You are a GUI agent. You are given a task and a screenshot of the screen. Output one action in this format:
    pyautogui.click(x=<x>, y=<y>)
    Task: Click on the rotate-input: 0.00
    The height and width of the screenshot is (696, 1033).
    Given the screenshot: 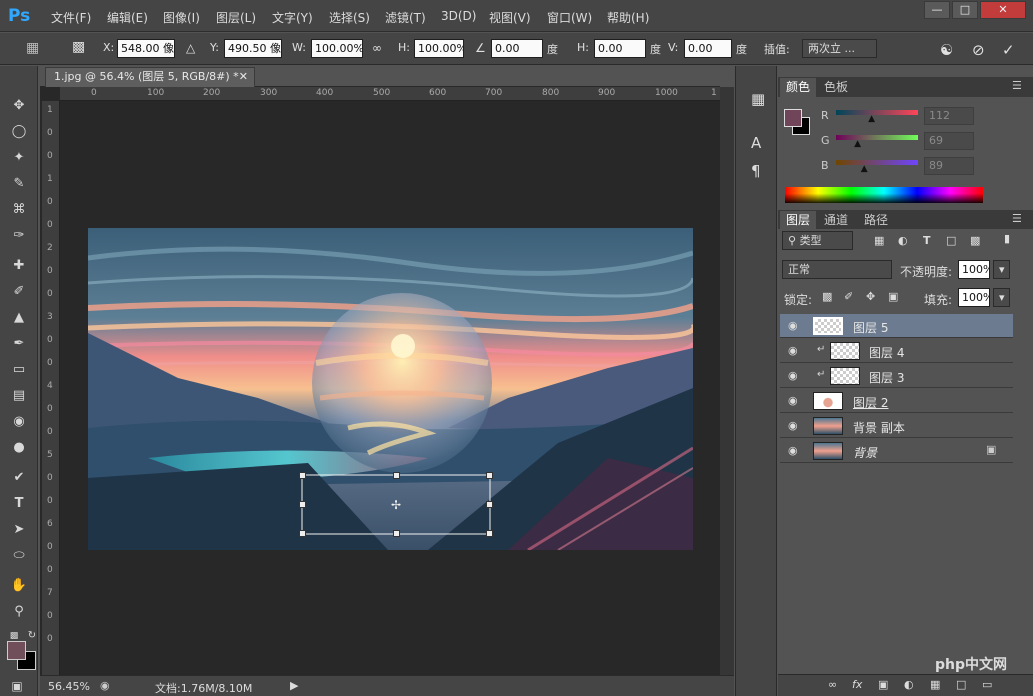 What is the action you would take?
    pyautogui.click(x=517, y=48)
    